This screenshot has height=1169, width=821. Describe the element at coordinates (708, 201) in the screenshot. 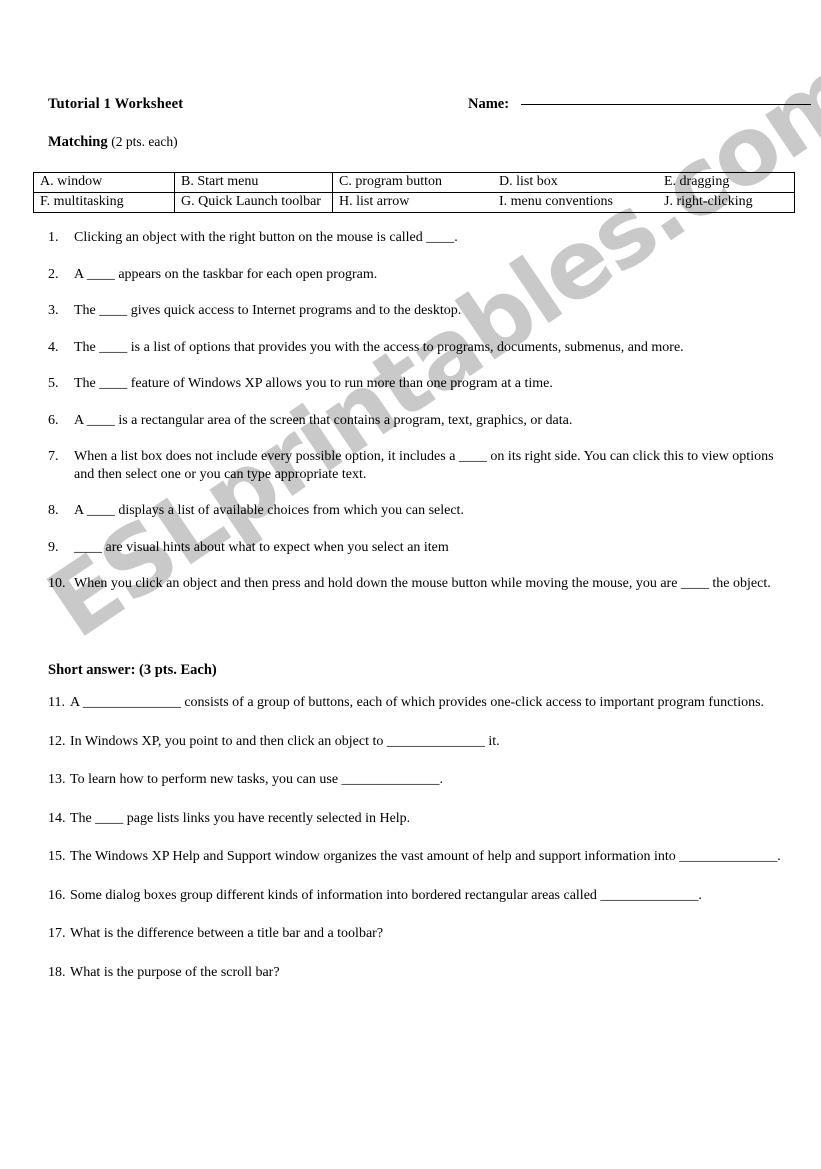

I see `word-bank-cell-j: J. right-clicking` at that location.